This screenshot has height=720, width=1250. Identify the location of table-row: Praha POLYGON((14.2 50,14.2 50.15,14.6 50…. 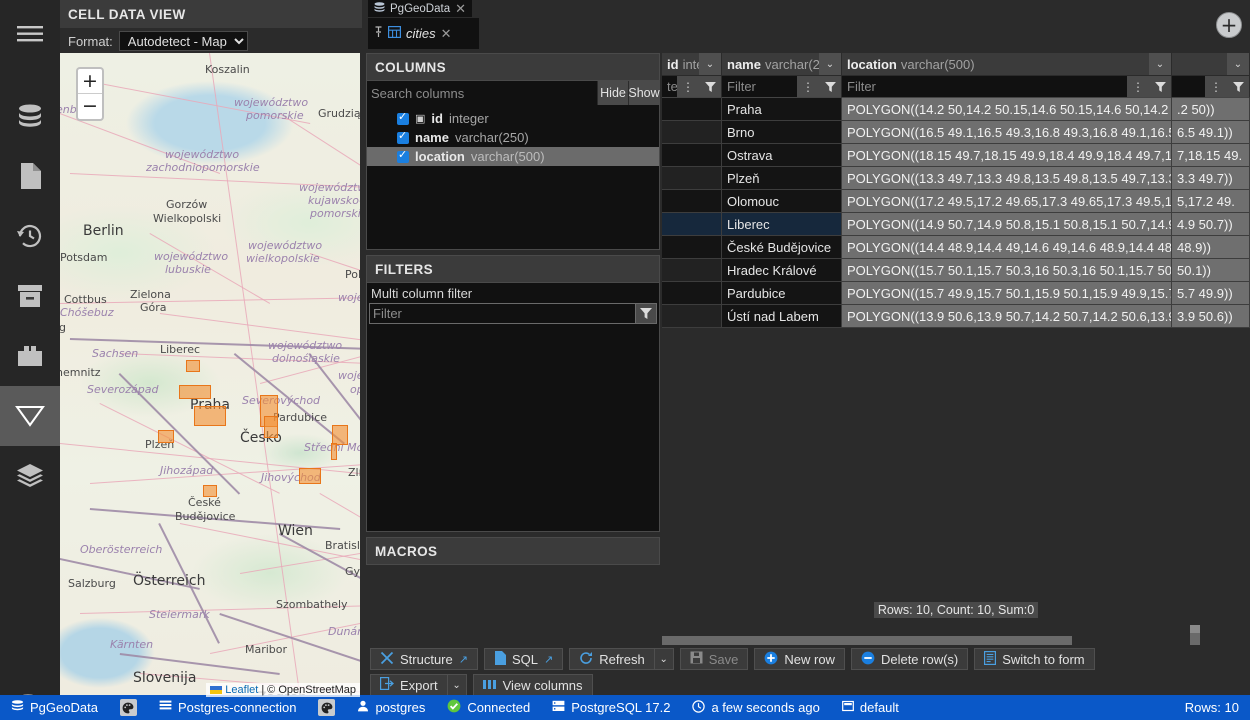
(956, 109).